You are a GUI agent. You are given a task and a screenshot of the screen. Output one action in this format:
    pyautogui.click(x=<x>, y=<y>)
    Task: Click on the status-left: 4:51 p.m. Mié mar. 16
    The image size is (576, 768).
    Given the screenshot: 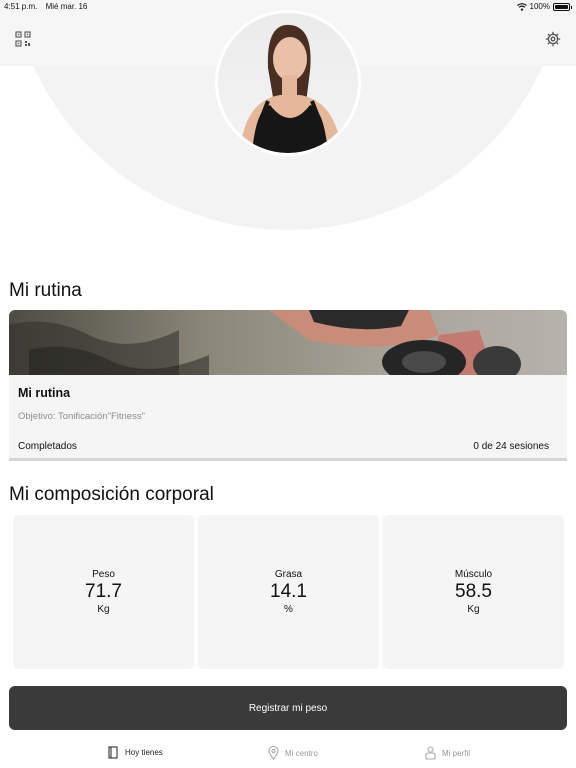 What is the action you would take?
    pyautogui.click(x=45, y=6)
    